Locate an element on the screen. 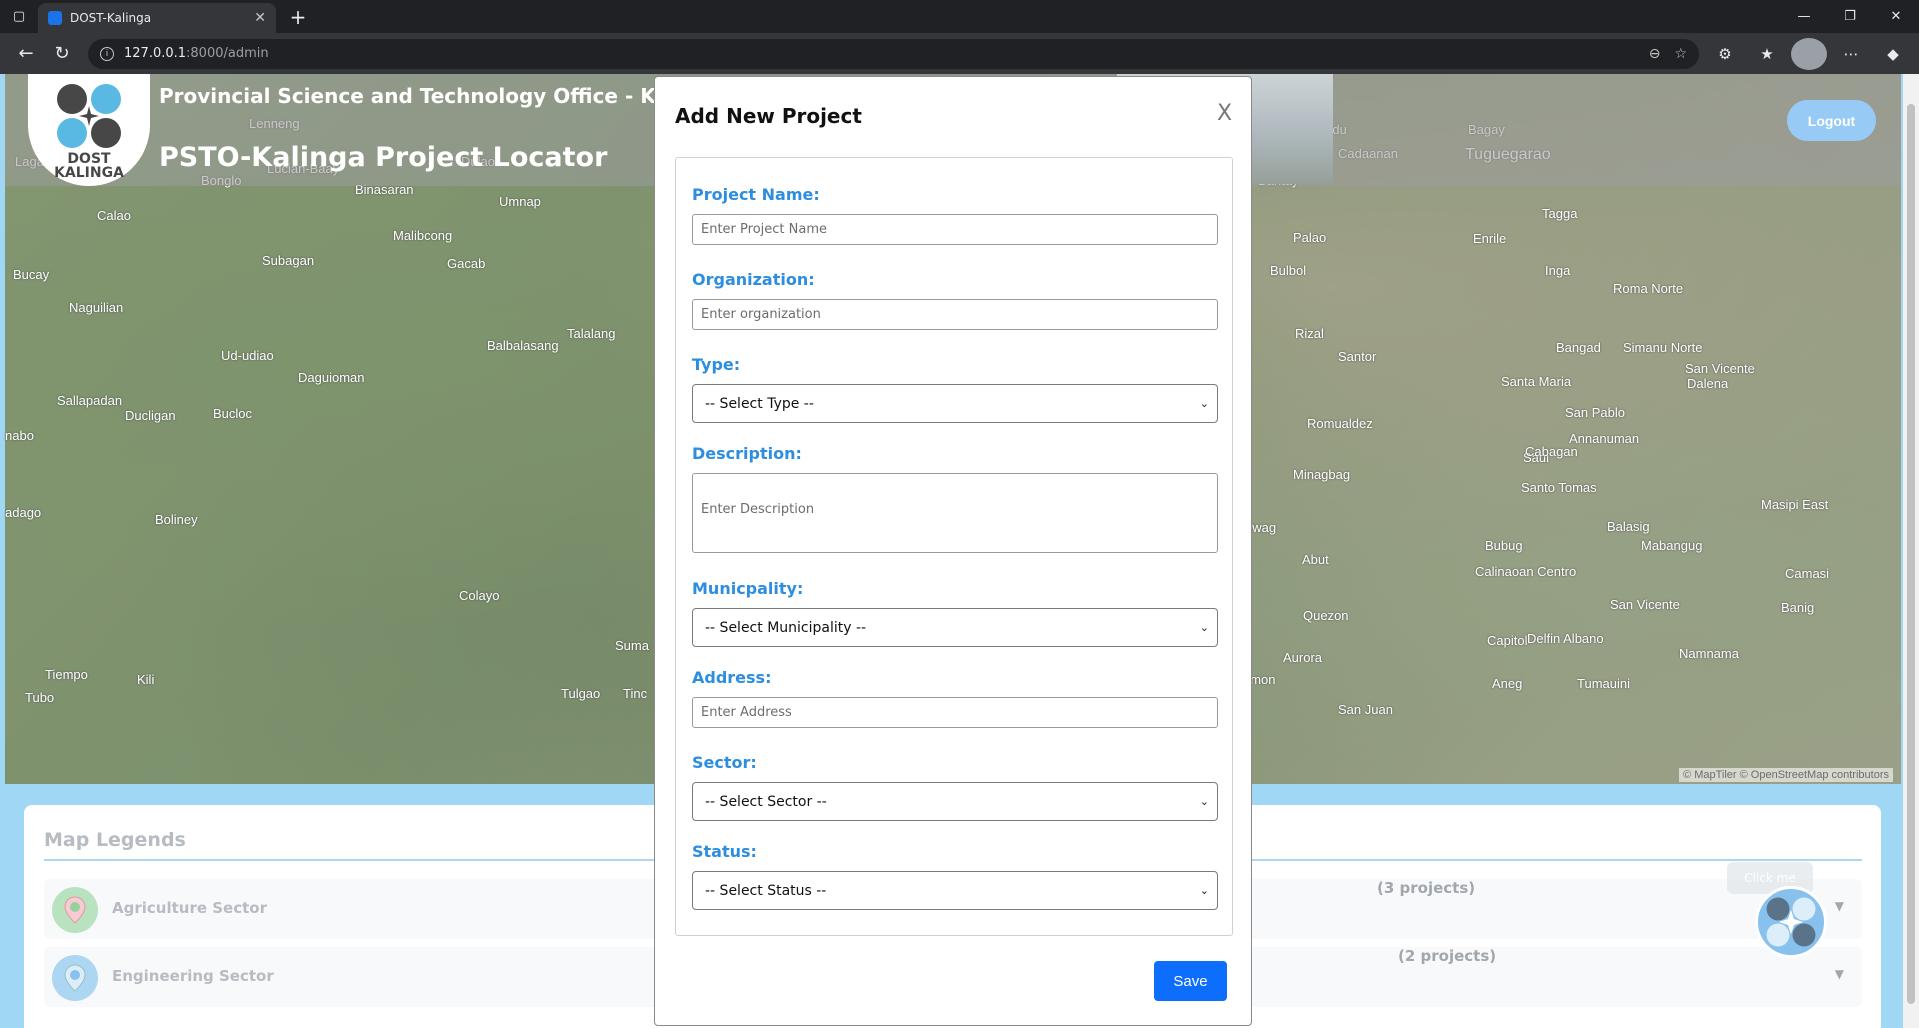 Image resolution: width=1919 pixels, height=1028 pixels. browser-toolbar: ← ↻ i 127.0.0.1:8000/admin ⊖ ☆ ⚙ ★ ⋯ ◆ is located at coordinates (959, 53).